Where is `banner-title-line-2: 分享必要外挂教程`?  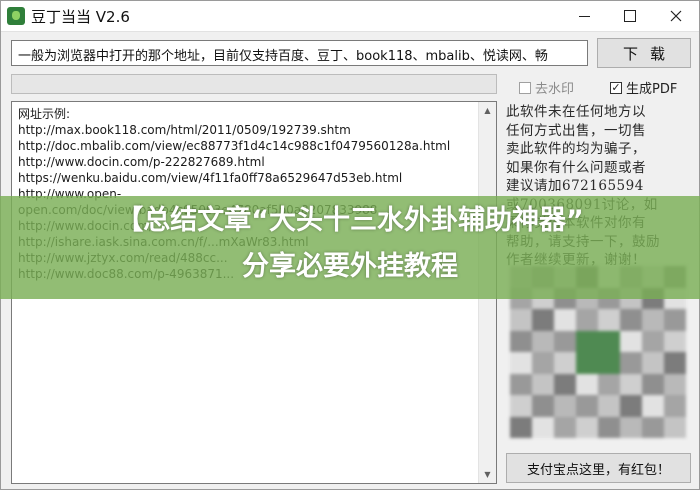
banner-title-line-2: 分享必要外挂教程 is located at coordinates (350, 266).